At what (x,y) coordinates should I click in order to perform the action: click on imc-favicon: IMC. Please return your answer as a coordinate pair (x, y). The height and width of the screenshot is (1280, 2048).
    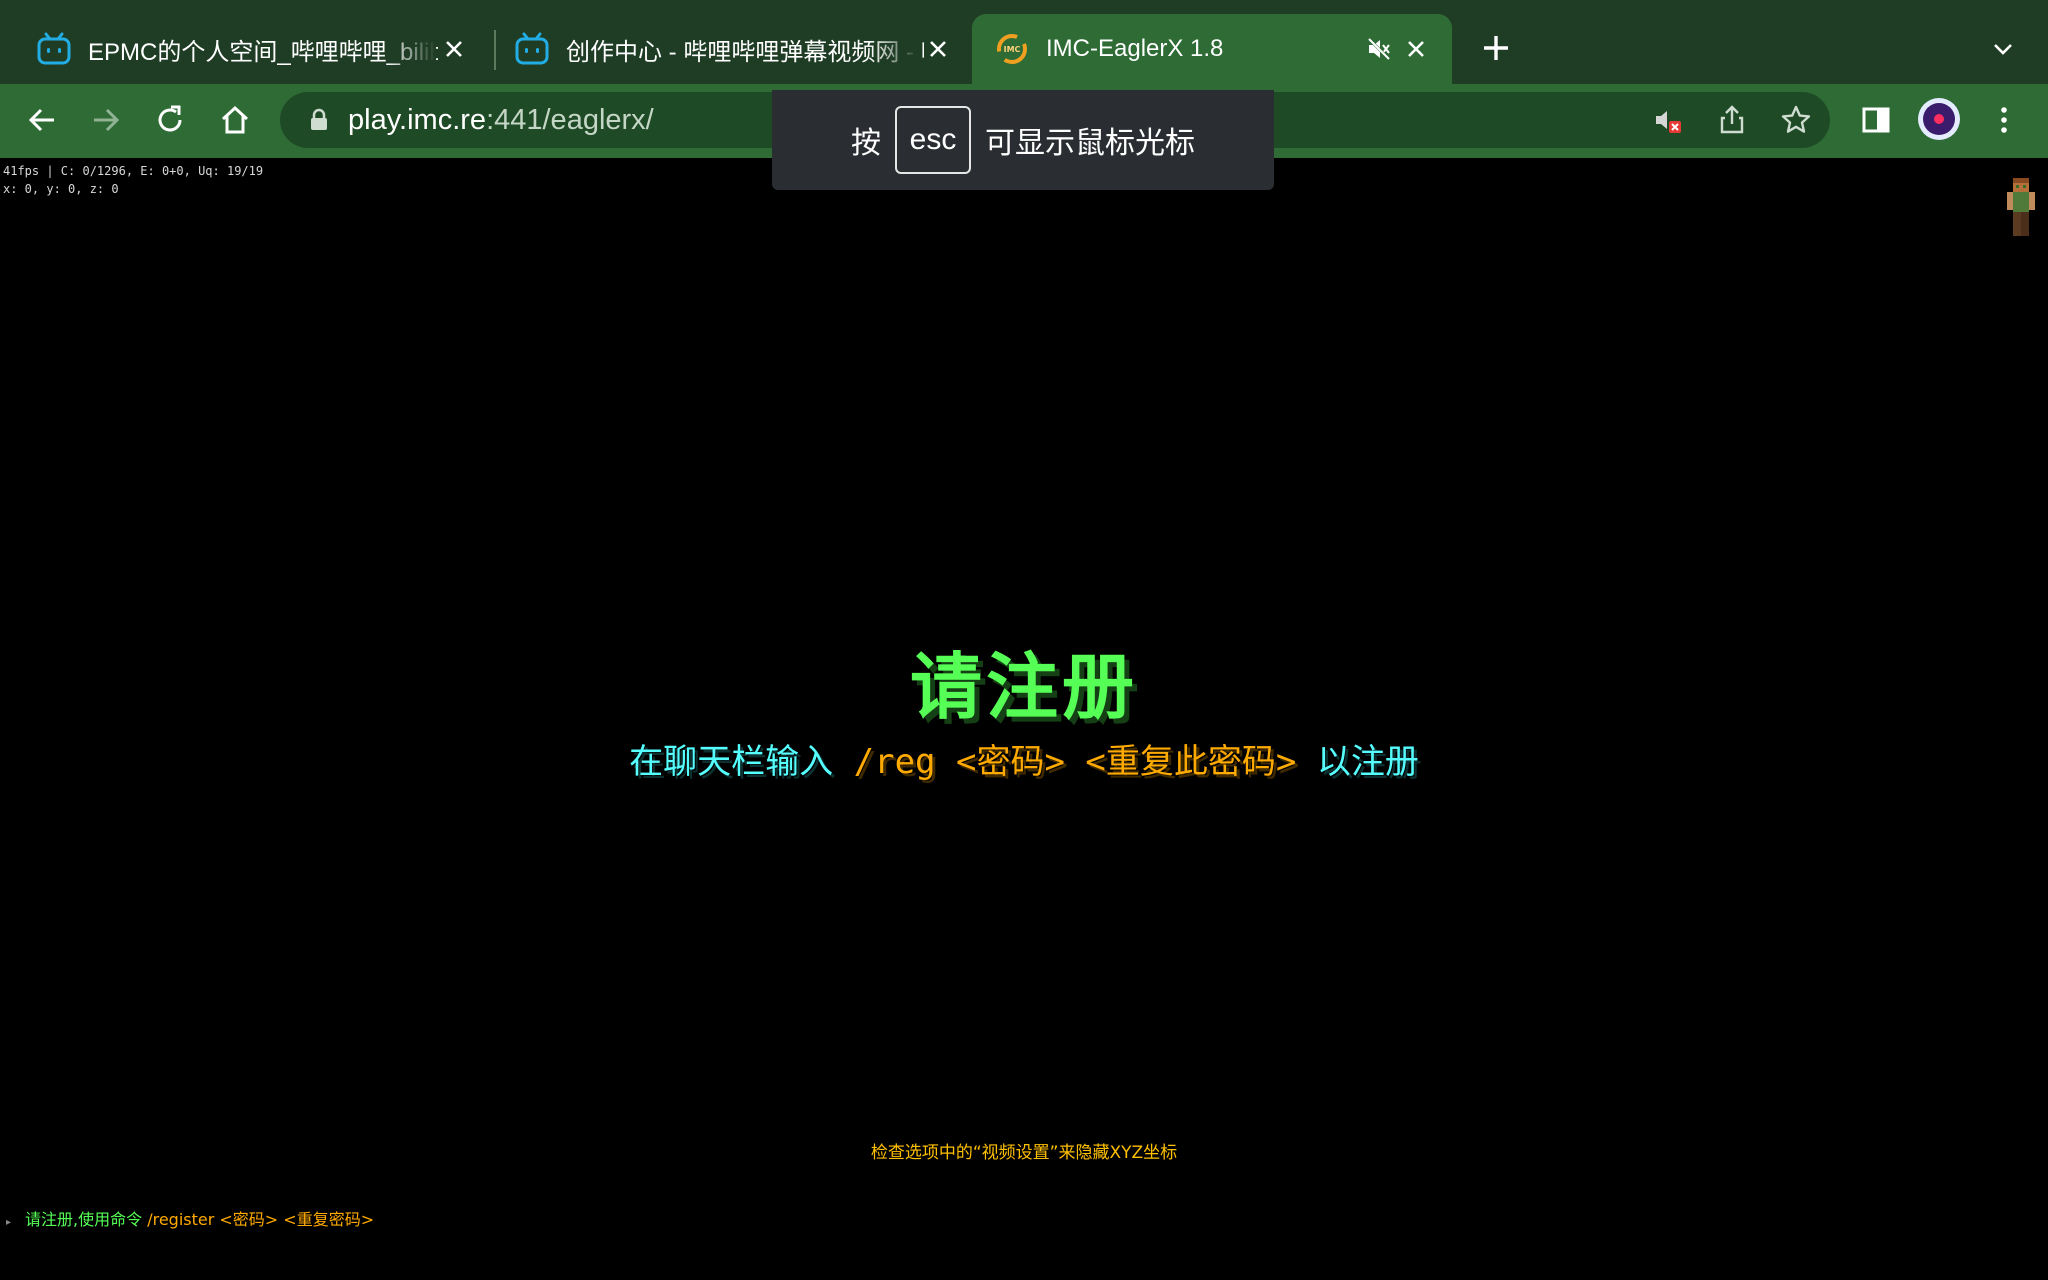
    Looking at the image, I should click on (1012, 49).